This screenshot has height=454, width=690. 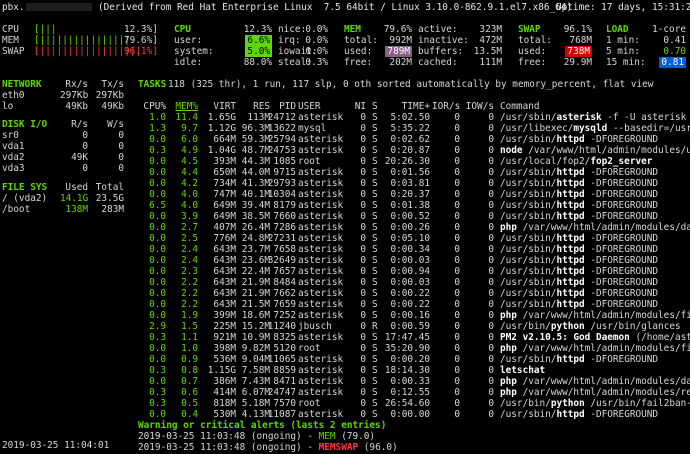 I want to click on process-res: 7.43M, so click(x=255, y=381).